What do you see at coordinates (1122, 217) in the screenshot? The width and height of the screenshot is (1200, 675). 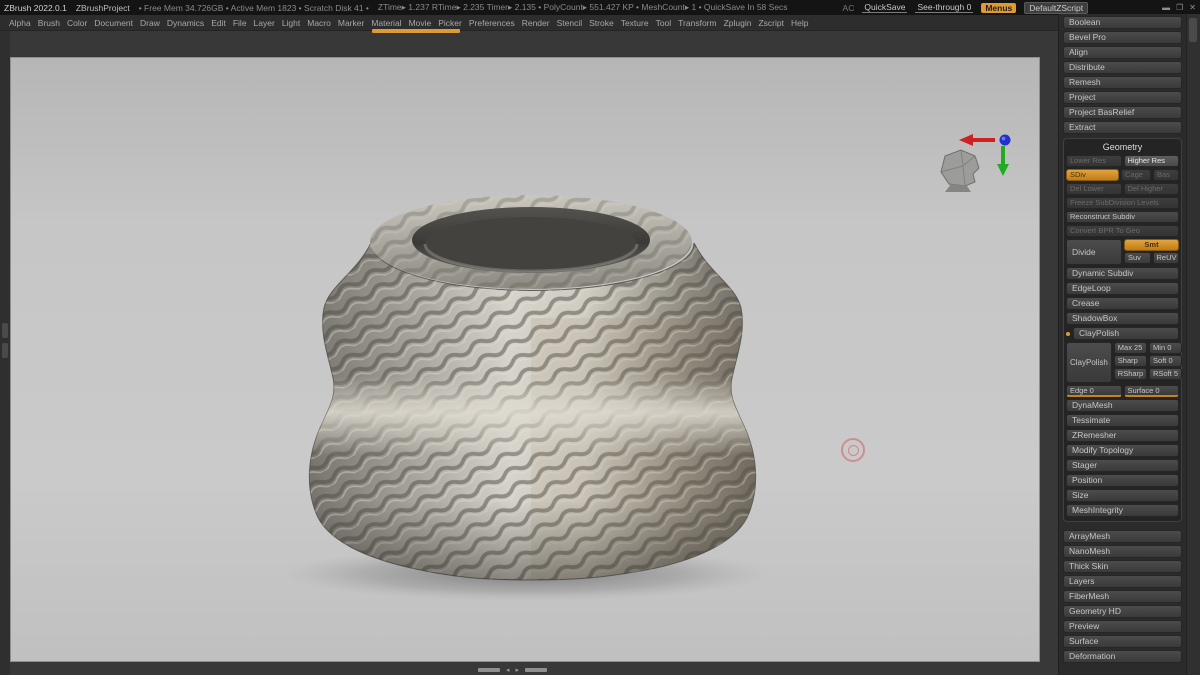 I see `reconstruct-subdiv-button: Reconstruct Subdiv` at bounding box center [1122, 217].